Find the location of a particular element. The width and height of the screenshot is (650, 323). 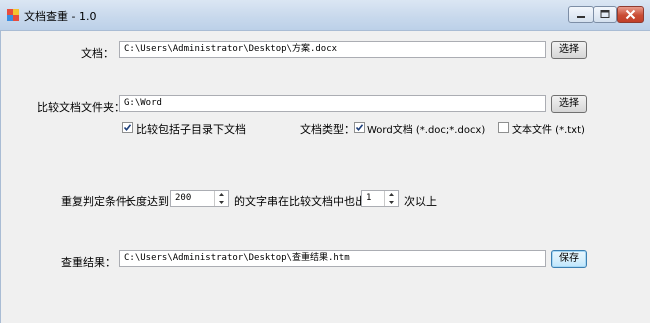

close-button is located at coordinates (630, 14).